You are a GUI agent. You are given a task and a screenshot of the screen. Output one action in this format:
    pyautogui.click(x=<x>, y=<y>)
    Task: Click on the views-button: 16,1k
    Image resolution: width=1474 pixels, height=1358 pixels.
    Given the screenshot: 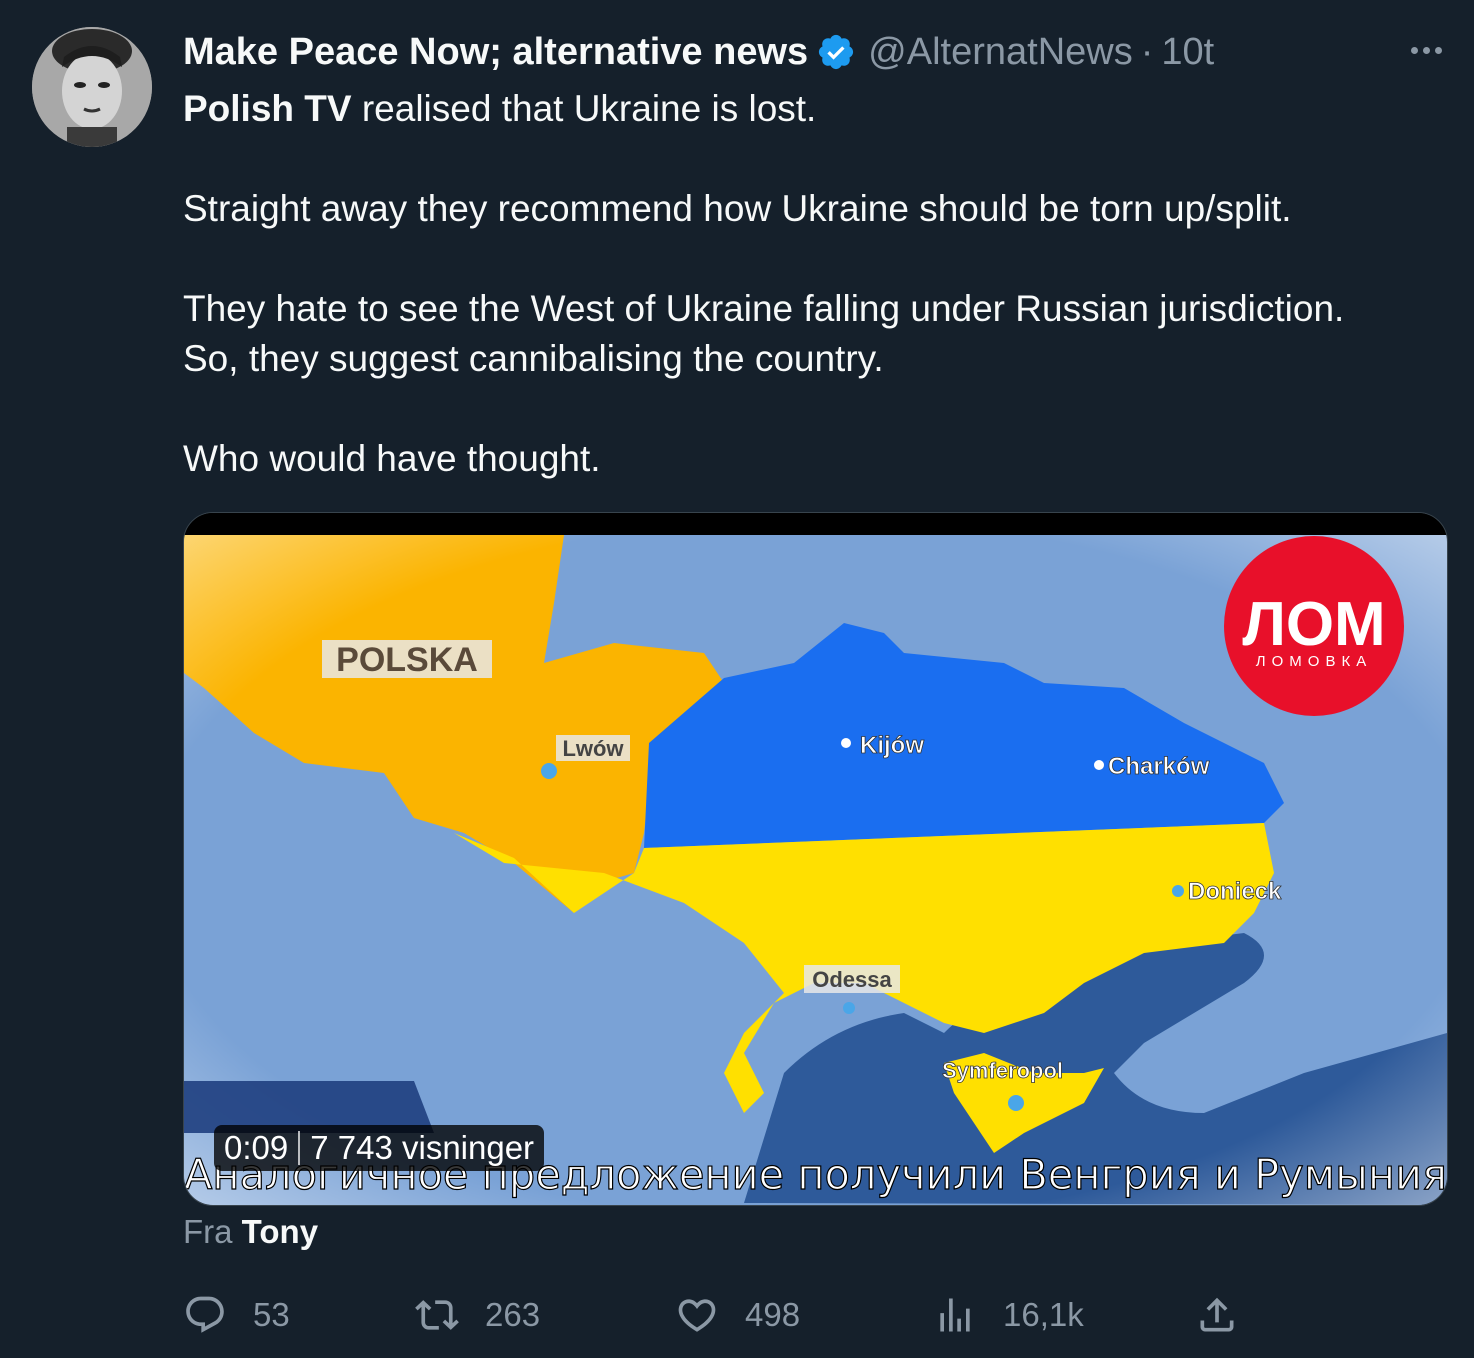 What is the action you would take?
    pyautogui.click(x=1008, y=1315)
    